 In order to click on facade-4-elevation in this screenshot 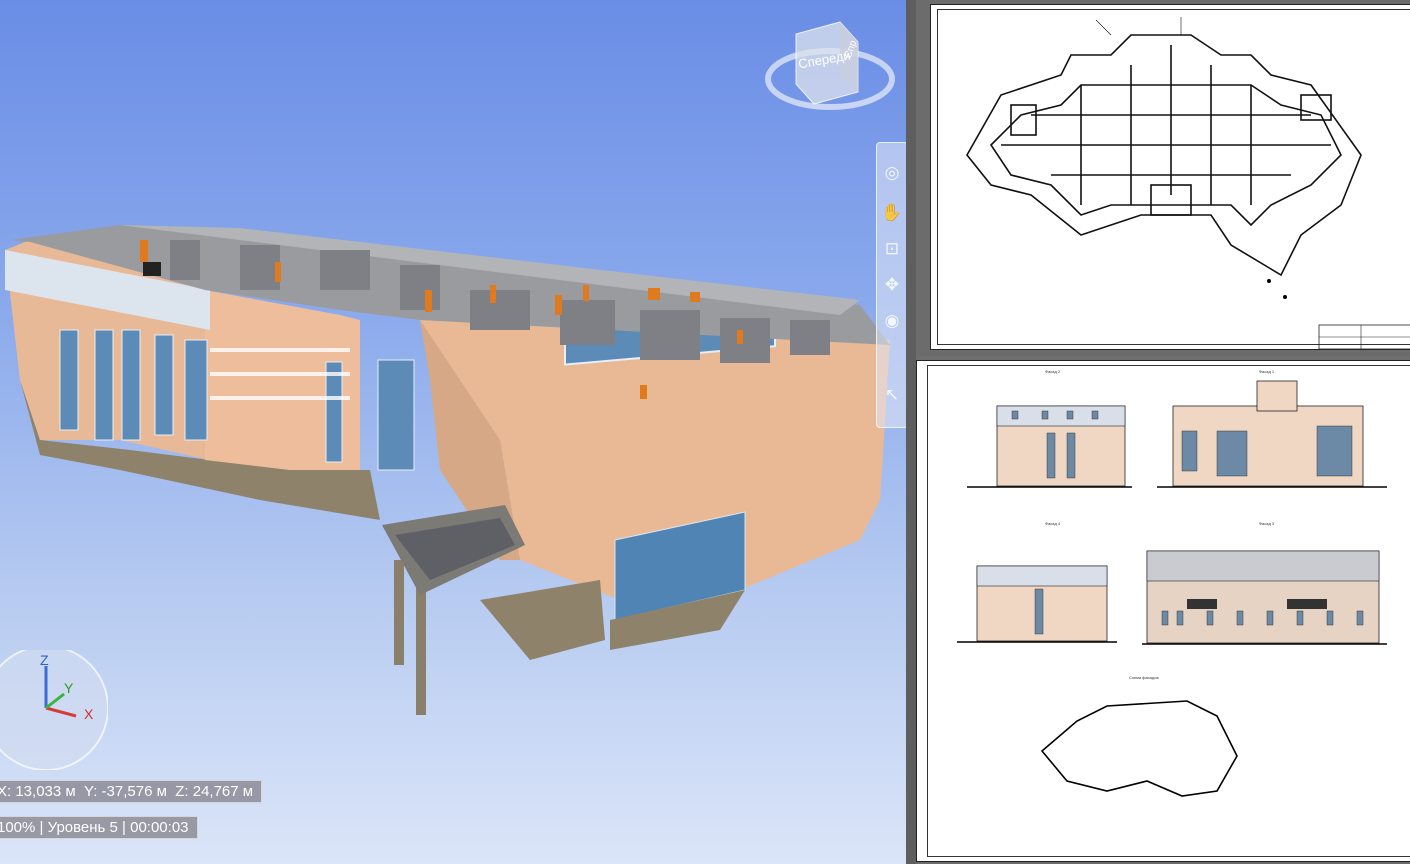, I will do `click(1037, 604)`.